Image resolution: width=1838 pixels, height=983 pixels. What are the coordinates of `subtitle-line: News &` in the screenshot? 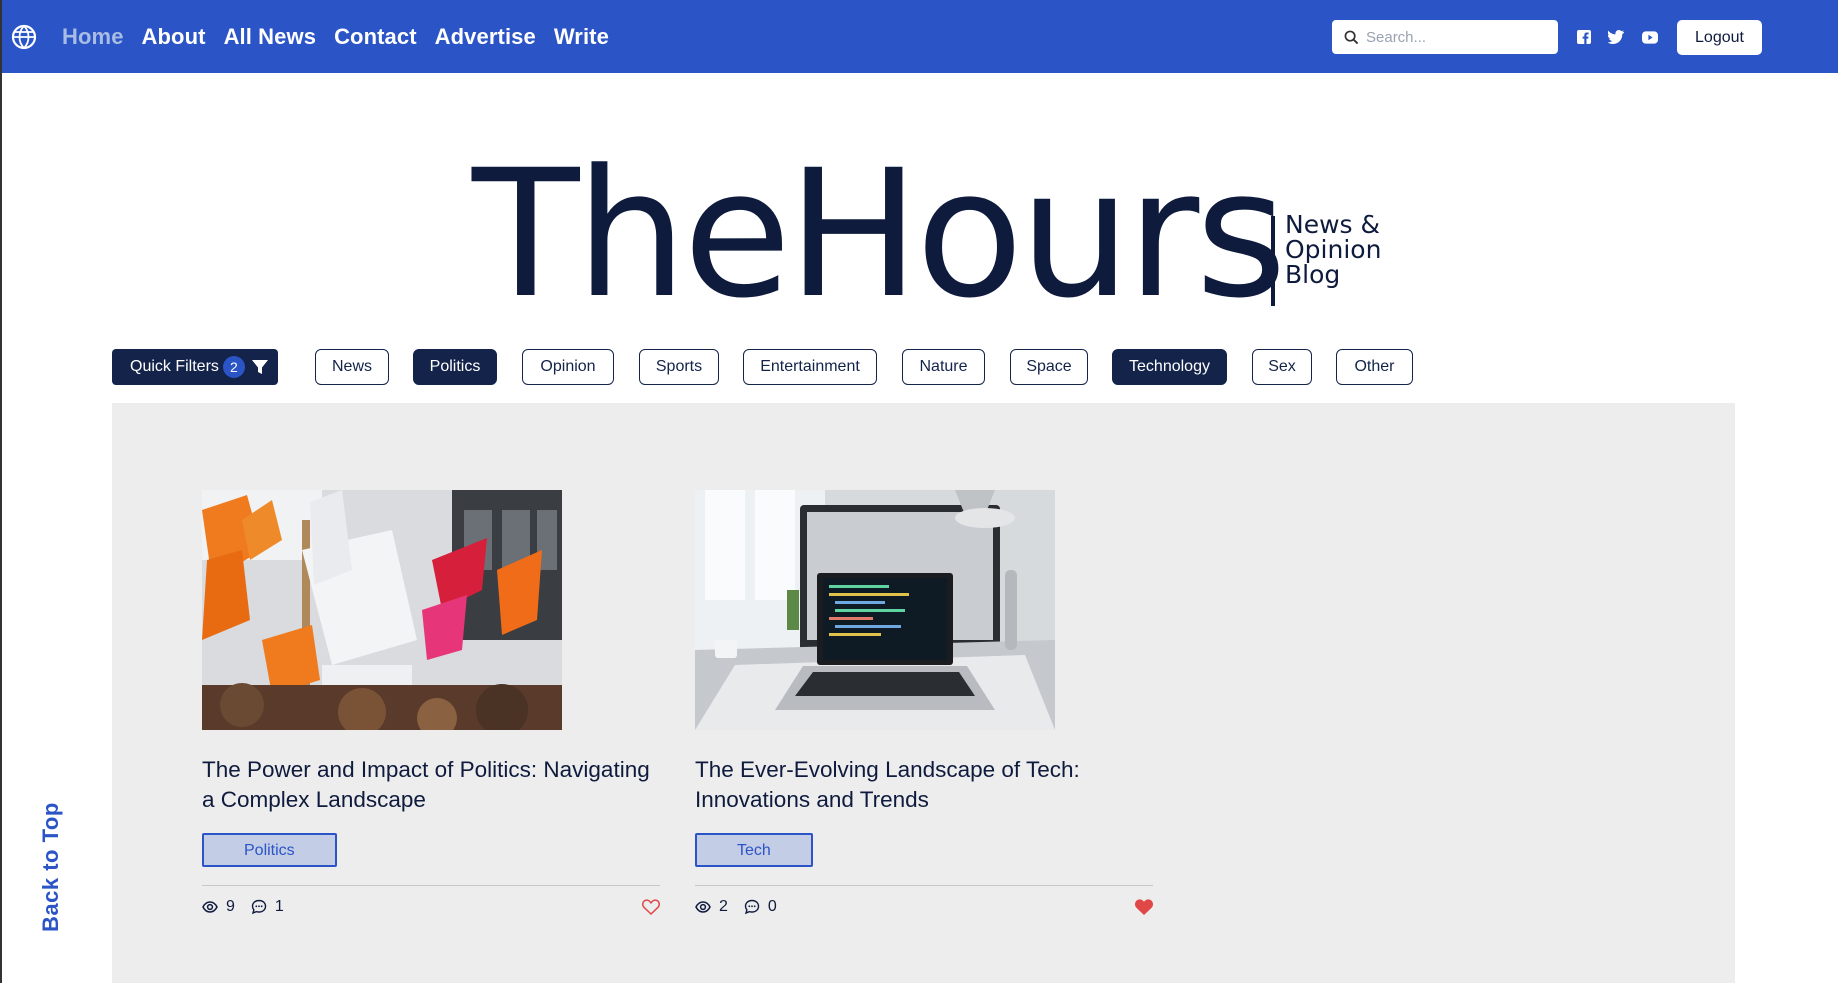 It's located at (1332, 224).